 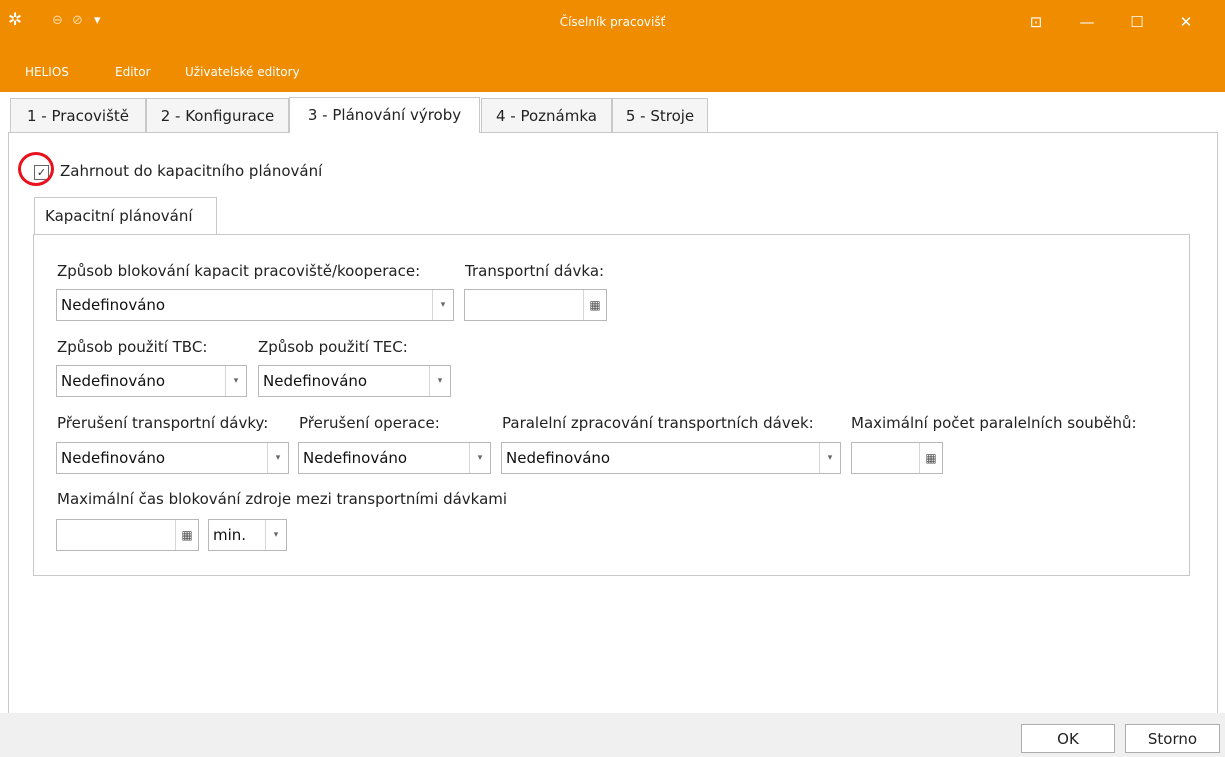 What do you see at coordinates (612, 22) in the screenshot?
I see `title-bar: ✲ ⊖ ⊘ ▾ Číselník pracovišť ⊡ — ☐ ✕` at bounding box center [612, 22].